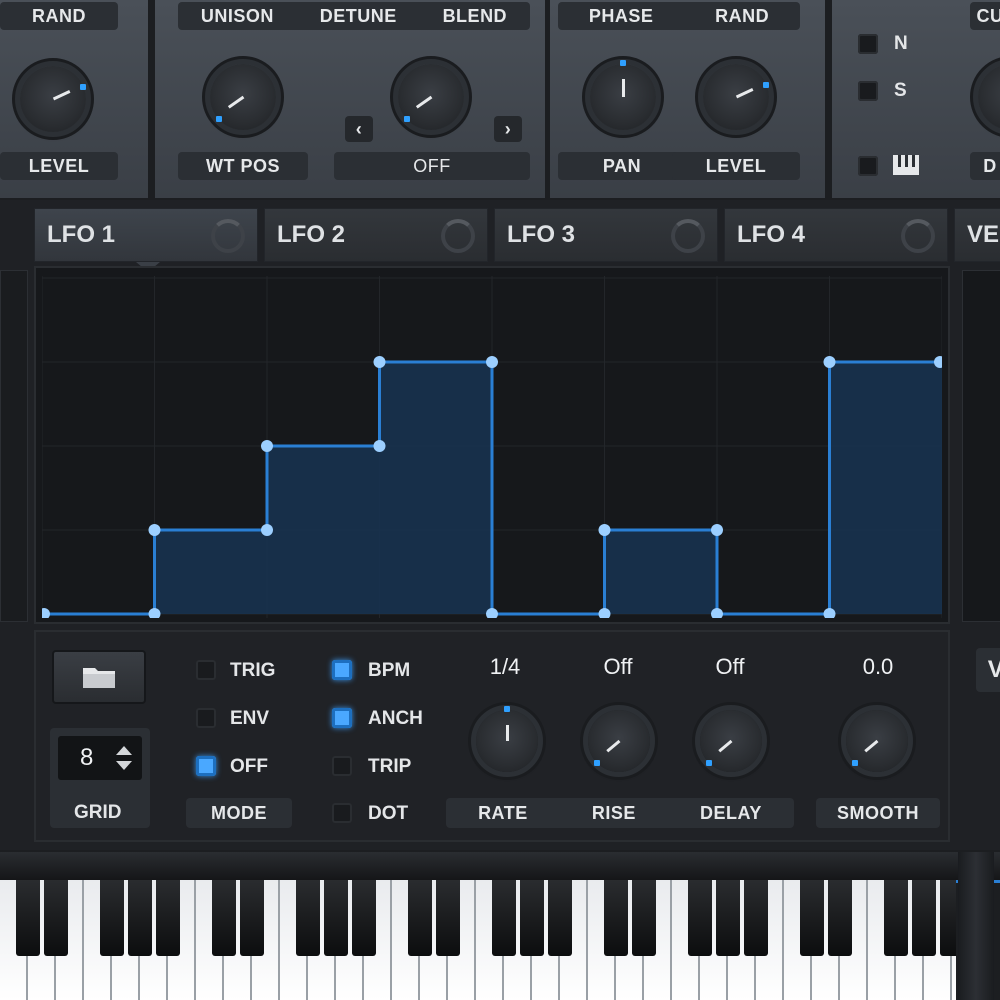 The image size is (1000, 1000). I want to click on tab-velocity: VE, so click(977, 235).